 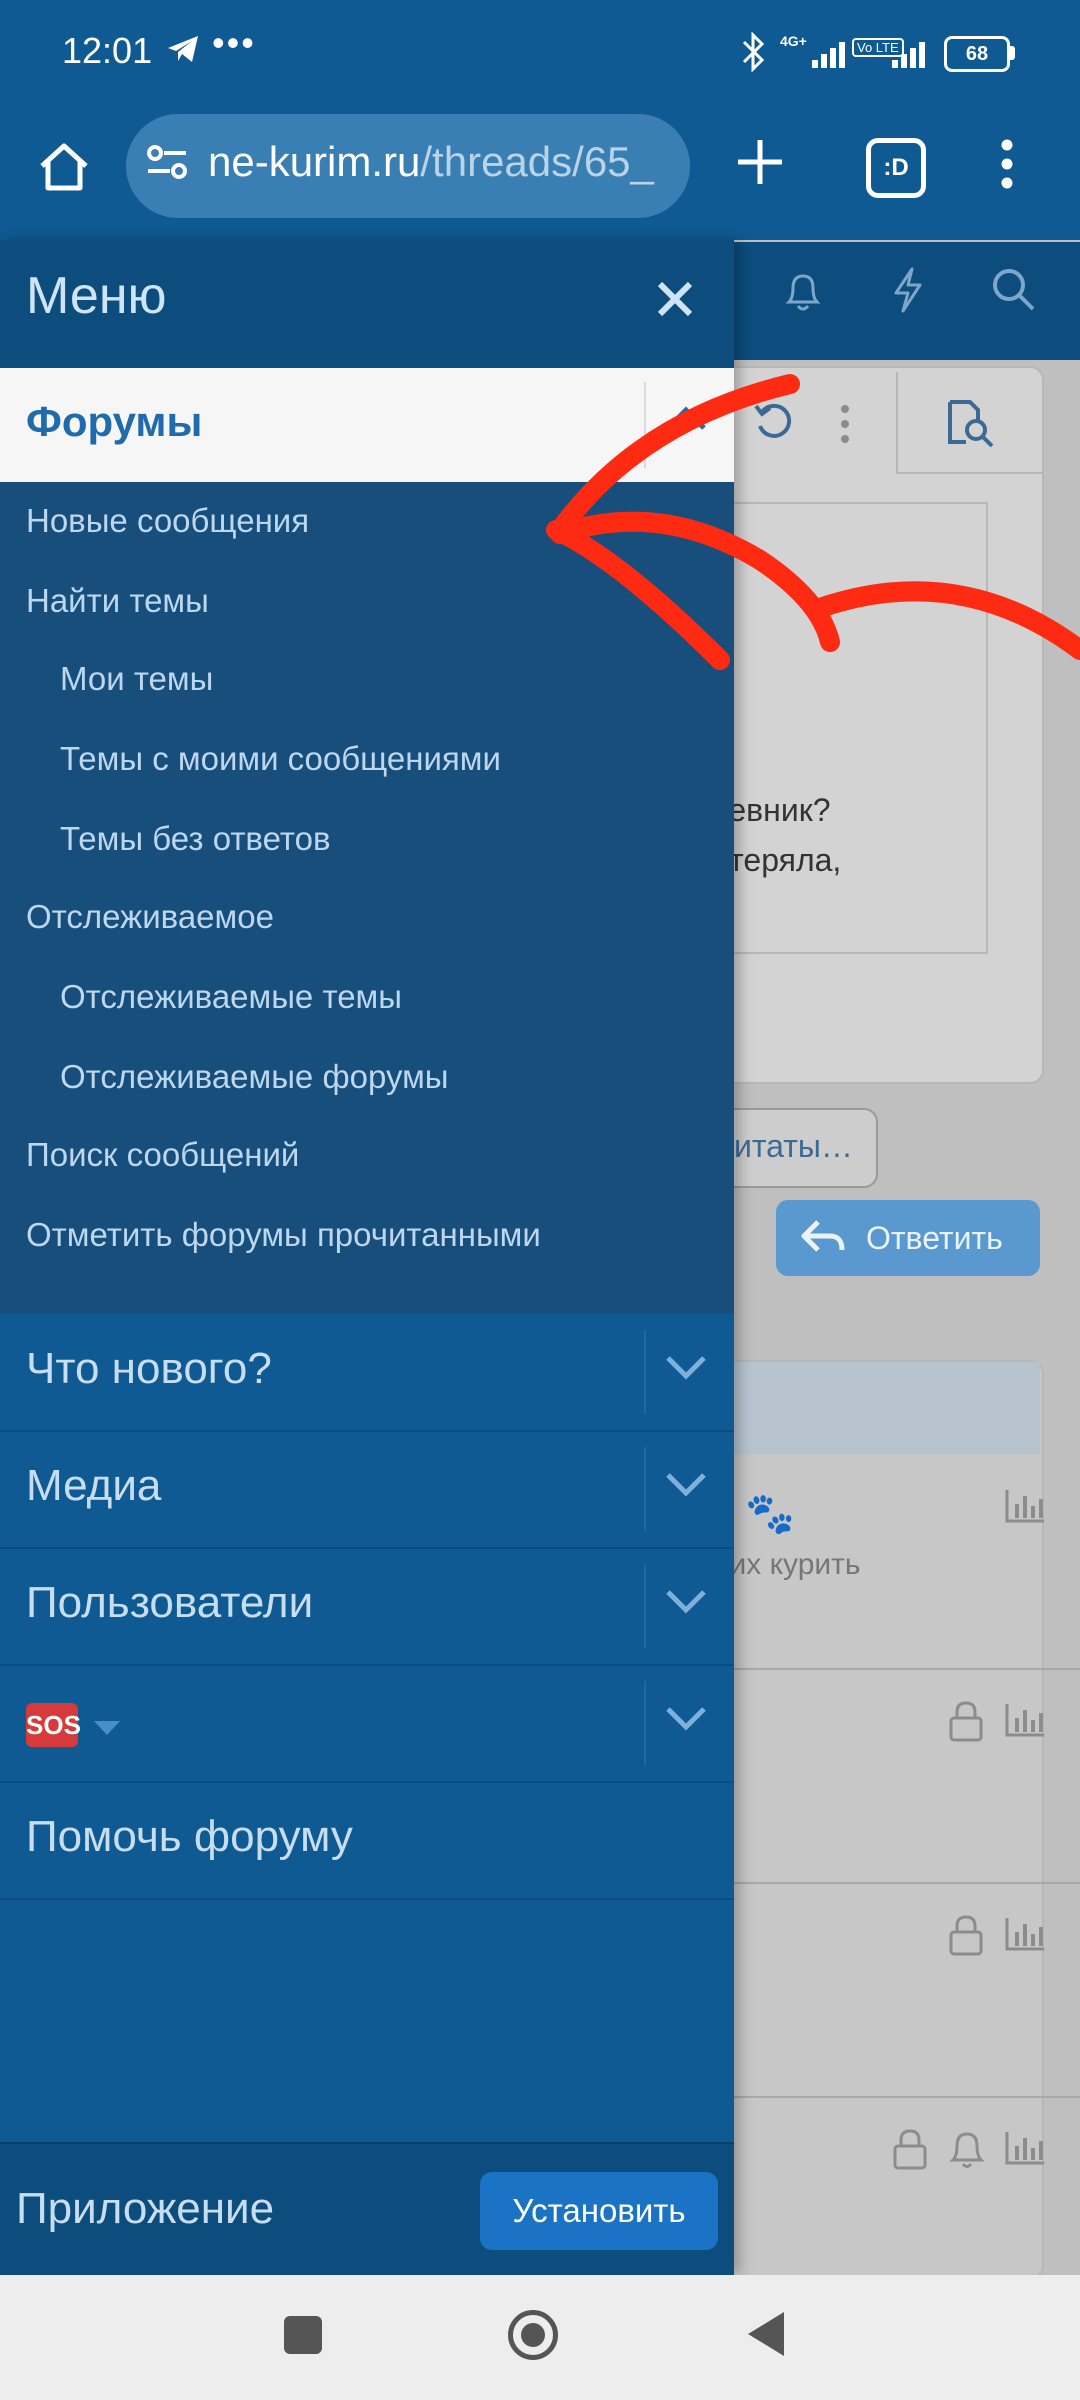 I want to click on annotation-arrow, so click(x=813, y=522).